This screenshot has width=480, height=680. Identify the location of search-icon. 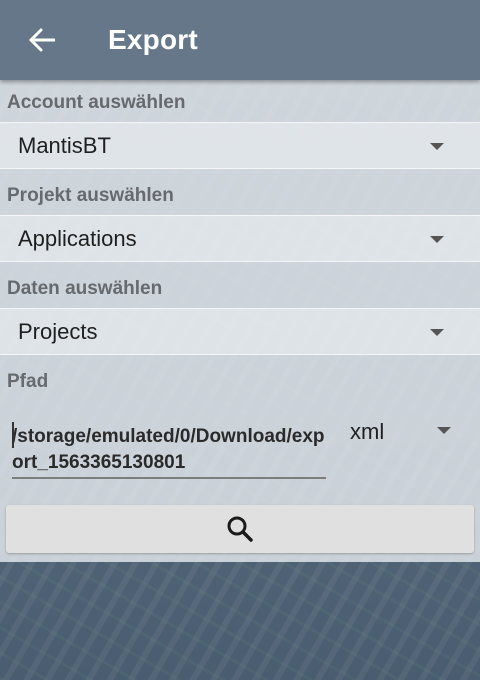
(240, 529).